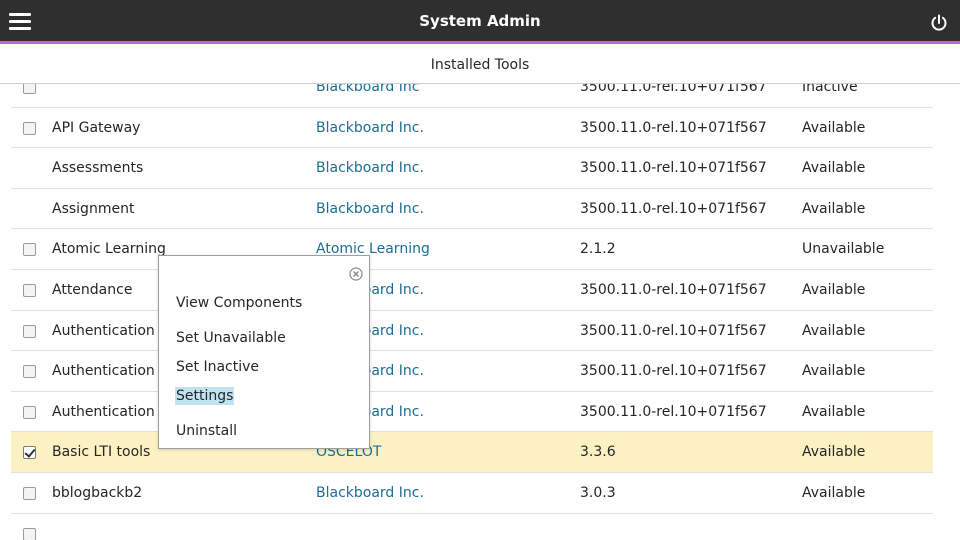 The height and width of the screenshot is (540, 960). Describe the element at coordinates (239, 303) in the screenshot. I see `menu-item-view-components: View Components` at that location.